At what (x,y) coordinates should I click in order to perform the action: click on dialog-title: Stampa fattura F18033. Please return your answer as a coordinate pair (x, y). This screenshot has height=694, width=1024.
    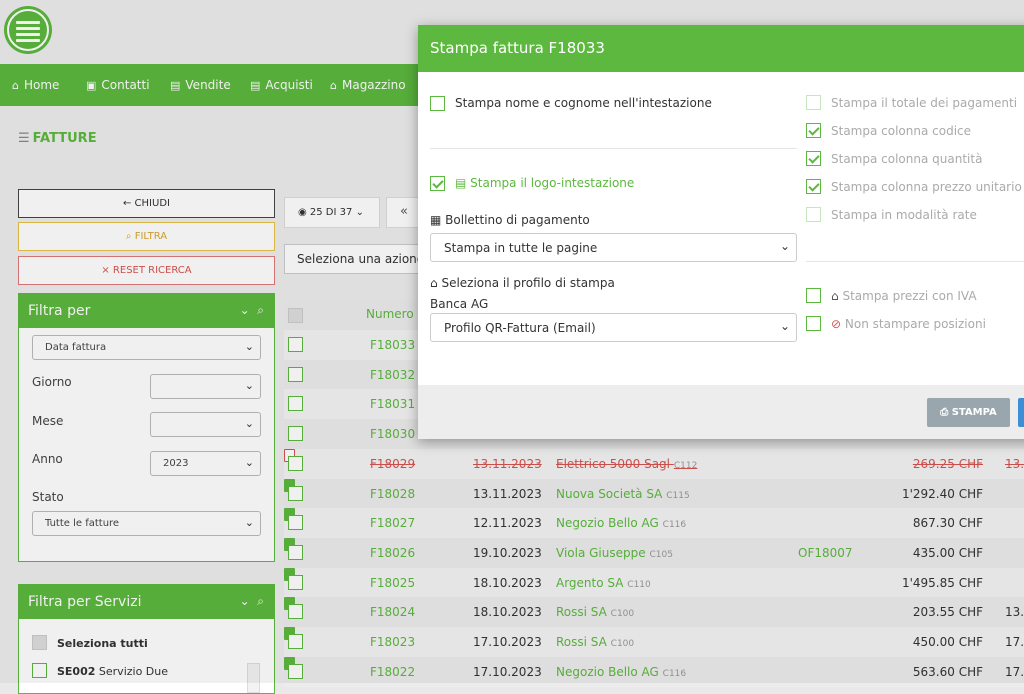
    Looking at the image, I should click on (721, 48).